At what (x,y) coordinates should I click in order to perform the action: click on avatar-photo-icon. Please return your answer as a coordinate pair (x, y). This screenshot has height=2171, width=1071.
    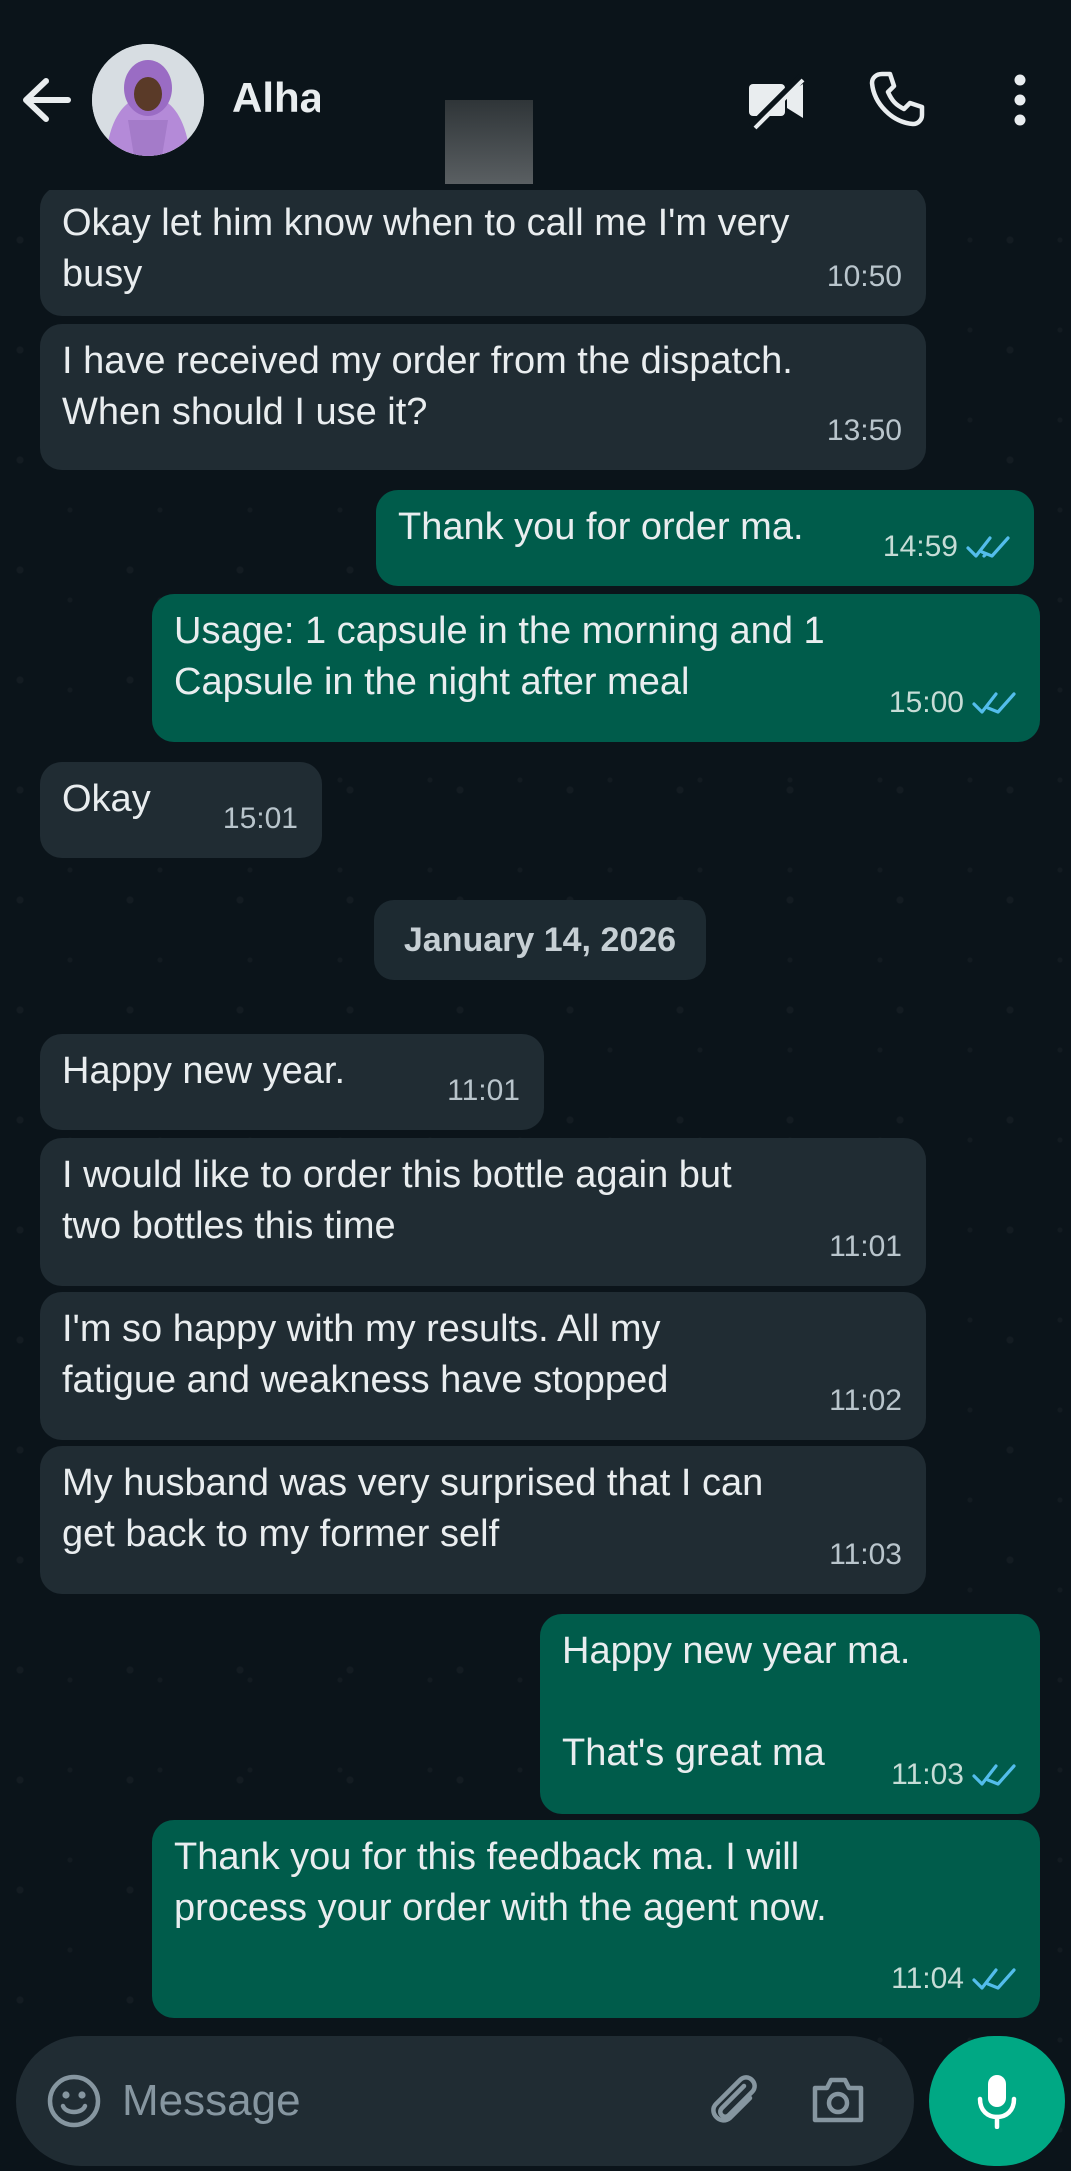
    Looking at the image, I should click on (148, 100).